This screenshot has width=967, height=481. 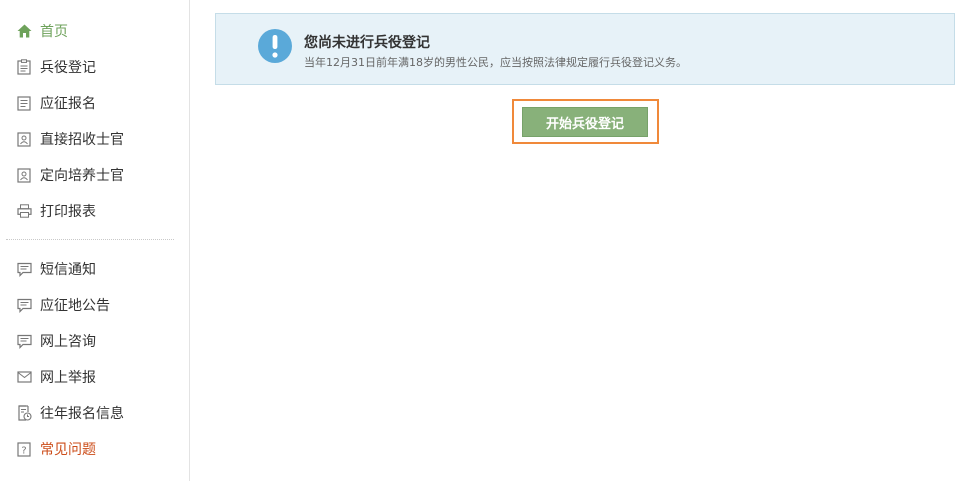 I want to click on sidebar-item-online-consultation: 网上咨询, so click(x=56, y=341).